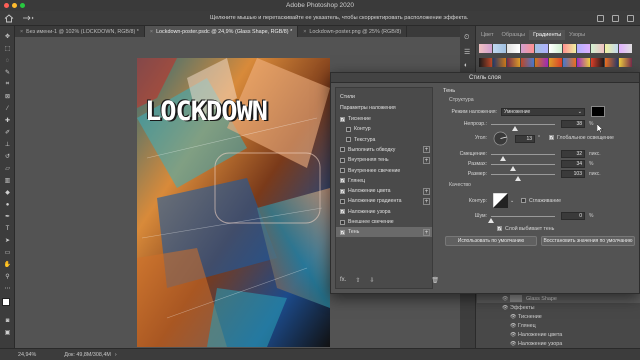 The width and height of the screenshot is (640, 360). Describe the element at coordinates (384, 232) in the screenshot. I see `style-item: ✓ Тень +` at that location.